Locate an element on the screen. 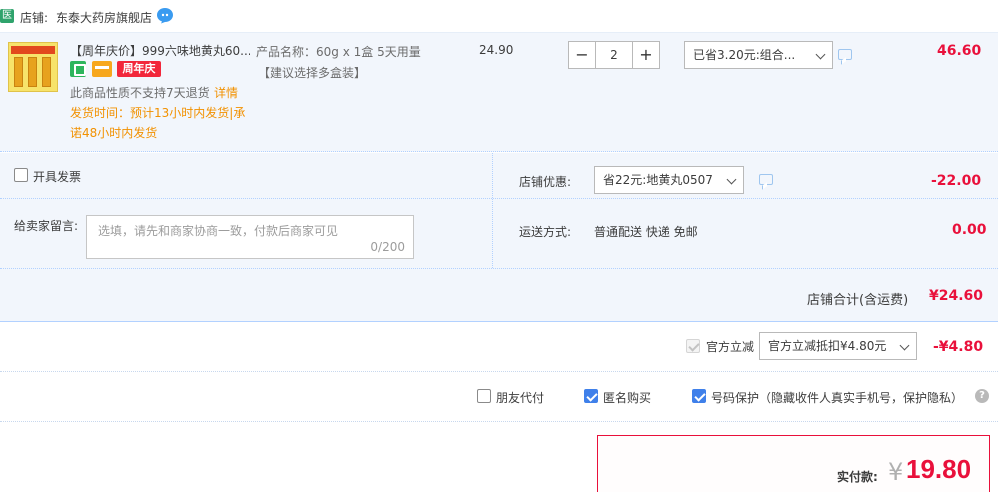 This screenshot has width=998, height=492. shipping-time-line1: 发货时间：预计13小时内发货|承 is located at coordinates (158, 113).